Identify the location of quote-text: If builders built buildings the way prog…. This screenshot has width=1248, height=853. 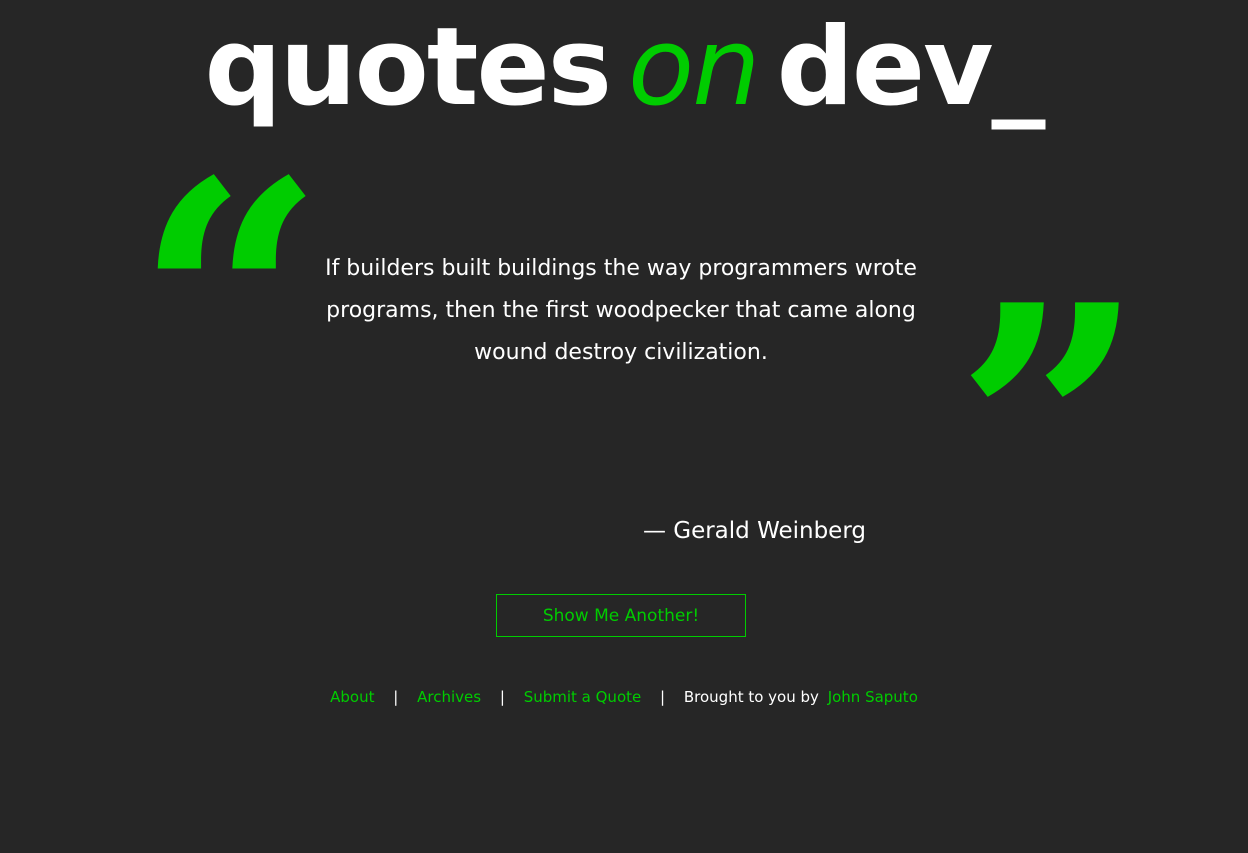
(621, 310).